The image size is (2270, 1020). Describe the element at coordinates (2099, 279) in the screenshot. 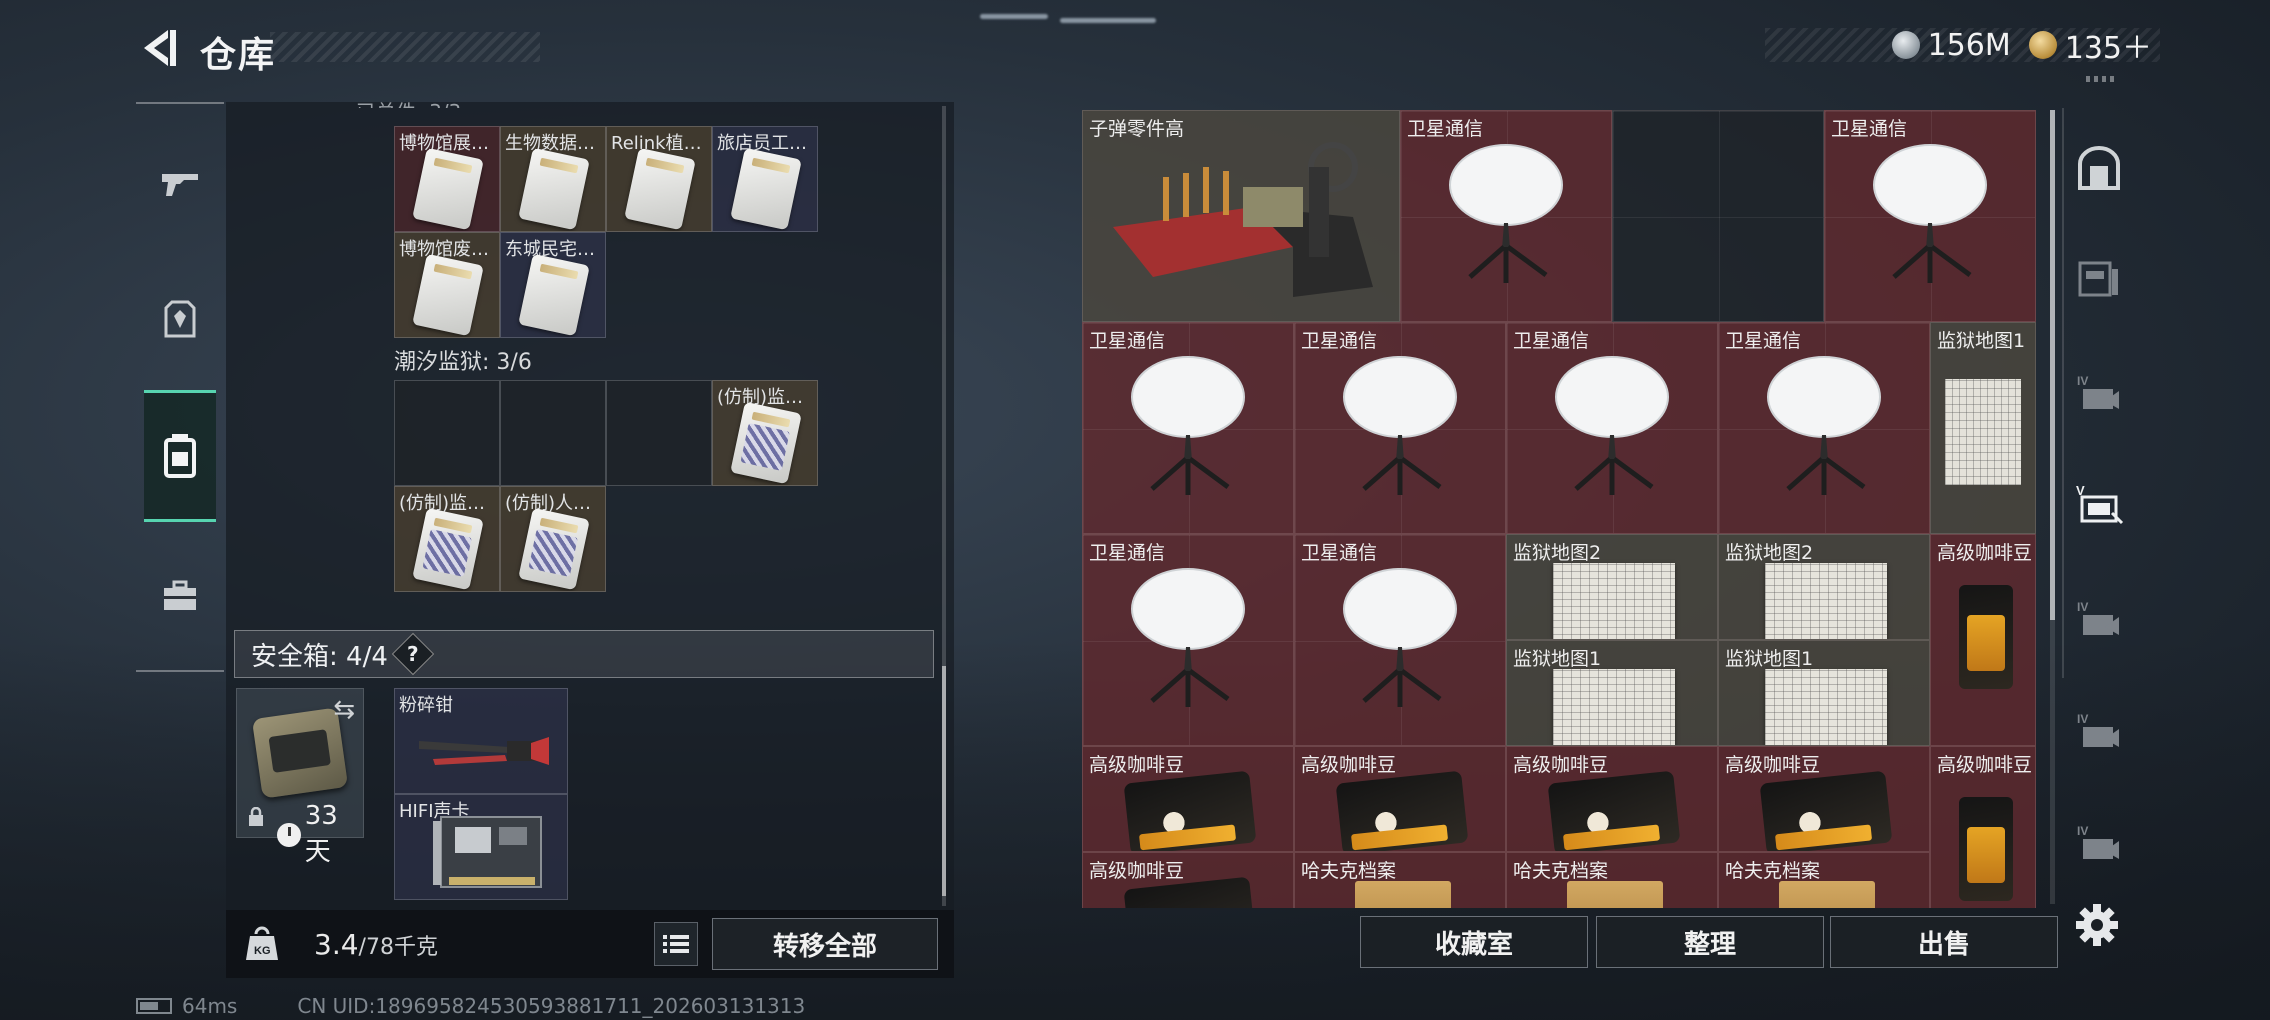

I see `storage-tab-box` at that location.